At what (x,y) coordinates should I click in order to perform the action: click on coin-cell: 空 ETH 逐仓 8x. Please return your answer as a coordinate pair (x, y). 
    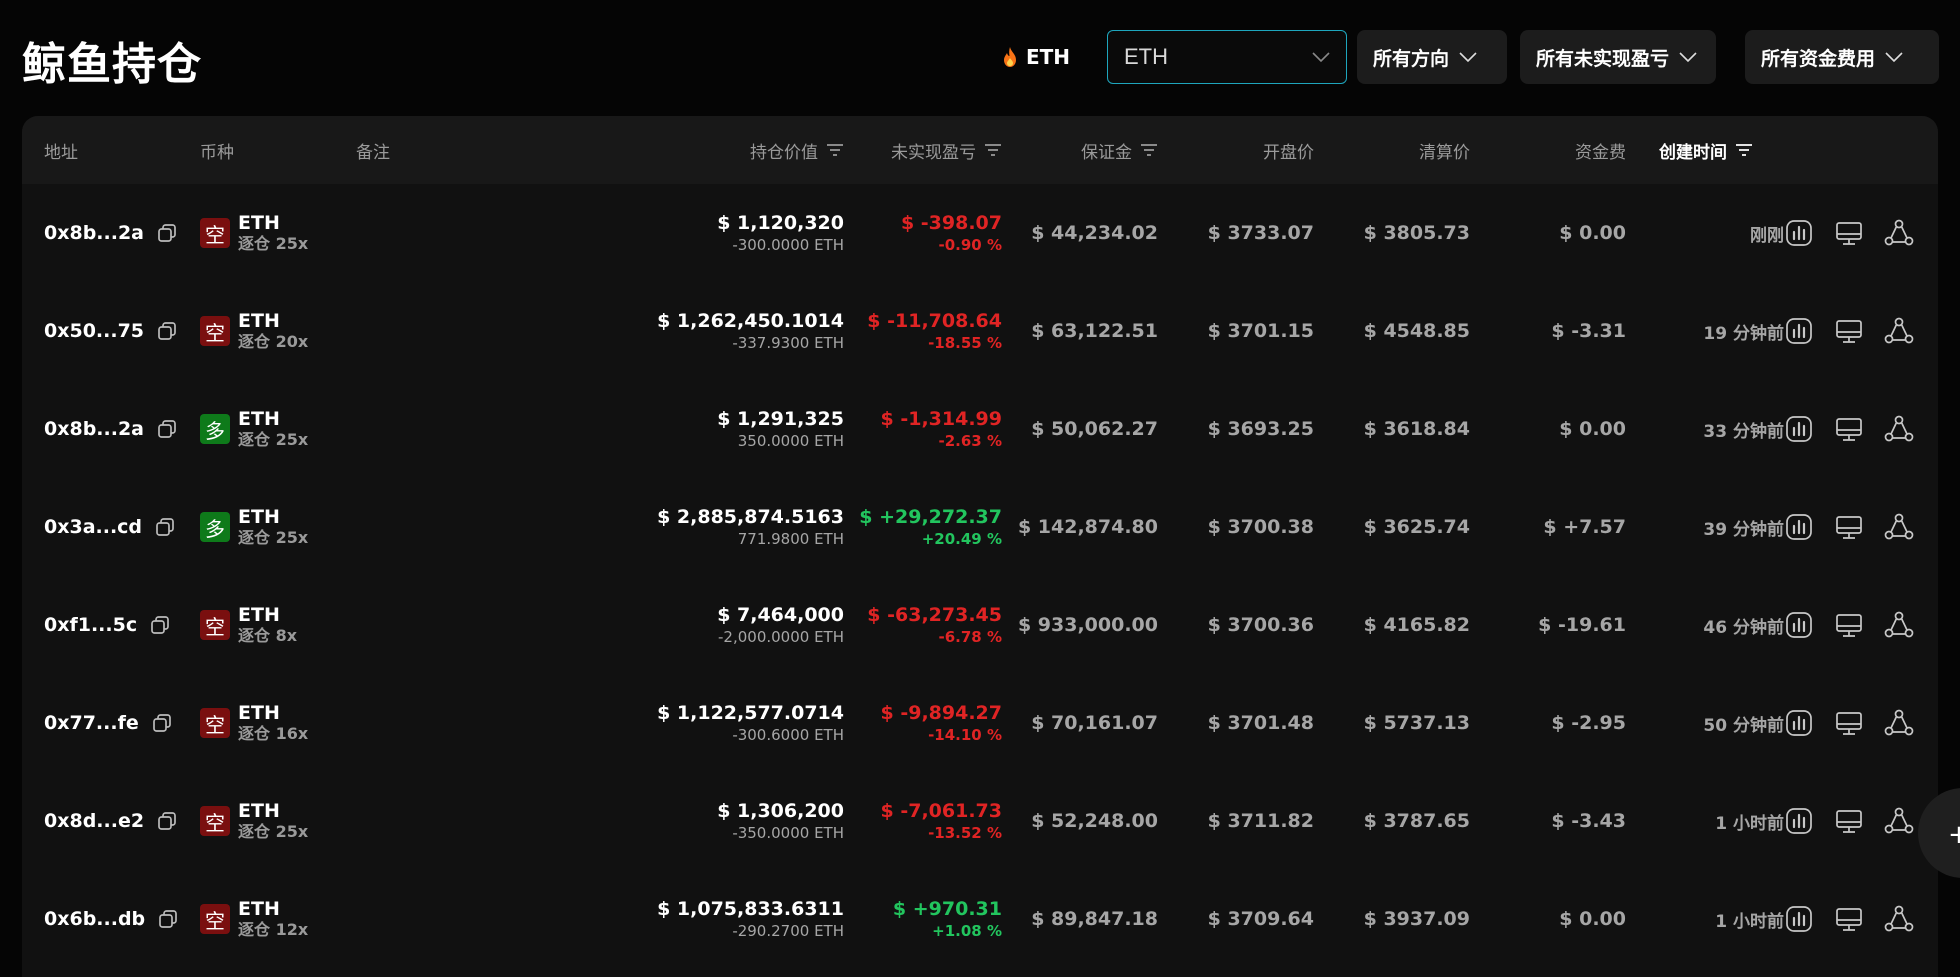
    Looking at the image, I should click on (248, 625).